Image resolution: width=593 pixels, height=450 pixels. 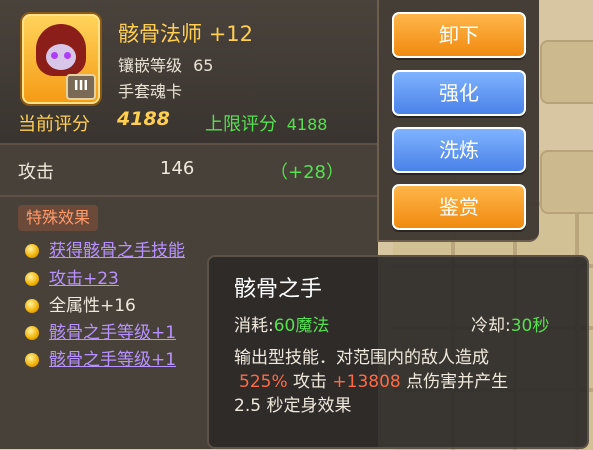 I want to click on strengthen-button: 强化, so click(x=459, y=93).